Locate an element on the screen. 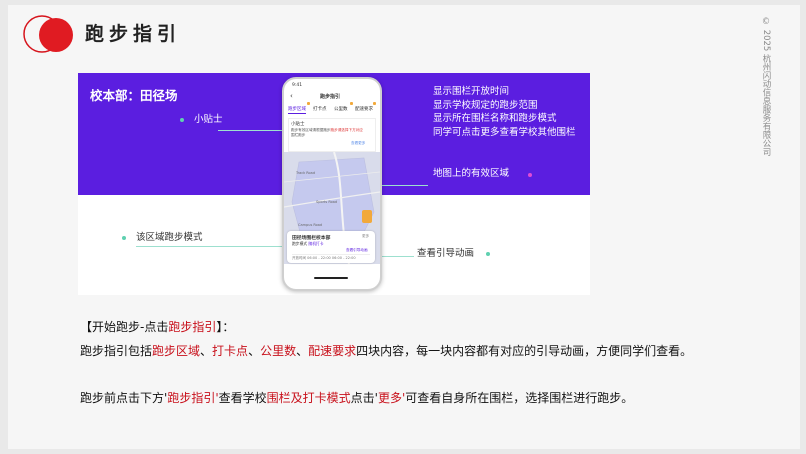 This screenshot has width=806, height=454. item-checkpoints: 打卡点 is located at coordinates (230, 351).